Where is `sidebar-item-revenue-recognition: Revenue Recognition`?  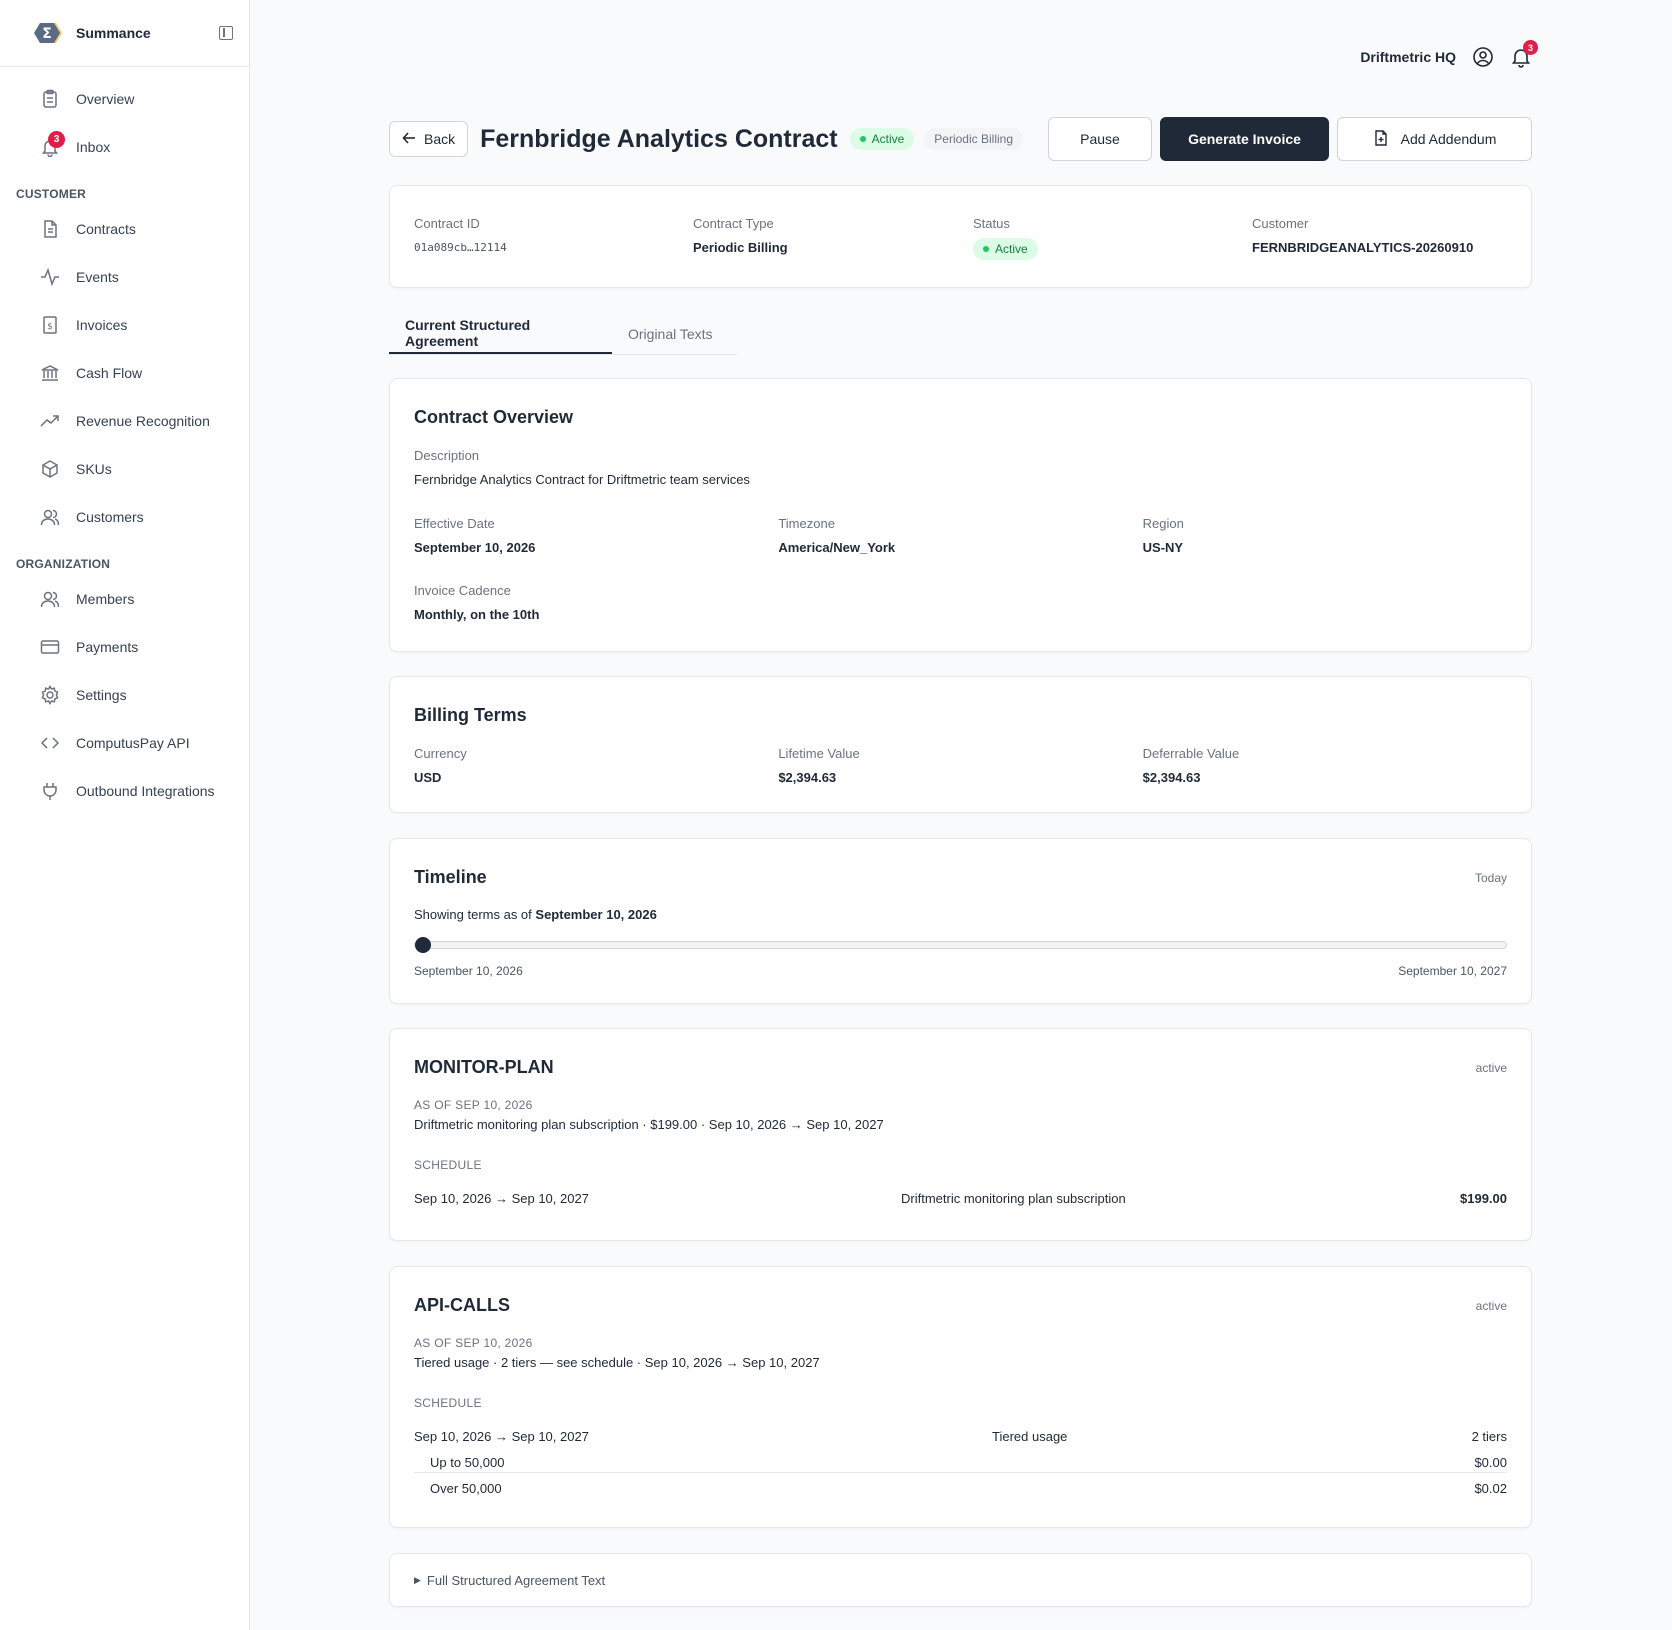
sidebar-item-revenue-recognition: Revenue Recognition is located at coordinates (124, 421).